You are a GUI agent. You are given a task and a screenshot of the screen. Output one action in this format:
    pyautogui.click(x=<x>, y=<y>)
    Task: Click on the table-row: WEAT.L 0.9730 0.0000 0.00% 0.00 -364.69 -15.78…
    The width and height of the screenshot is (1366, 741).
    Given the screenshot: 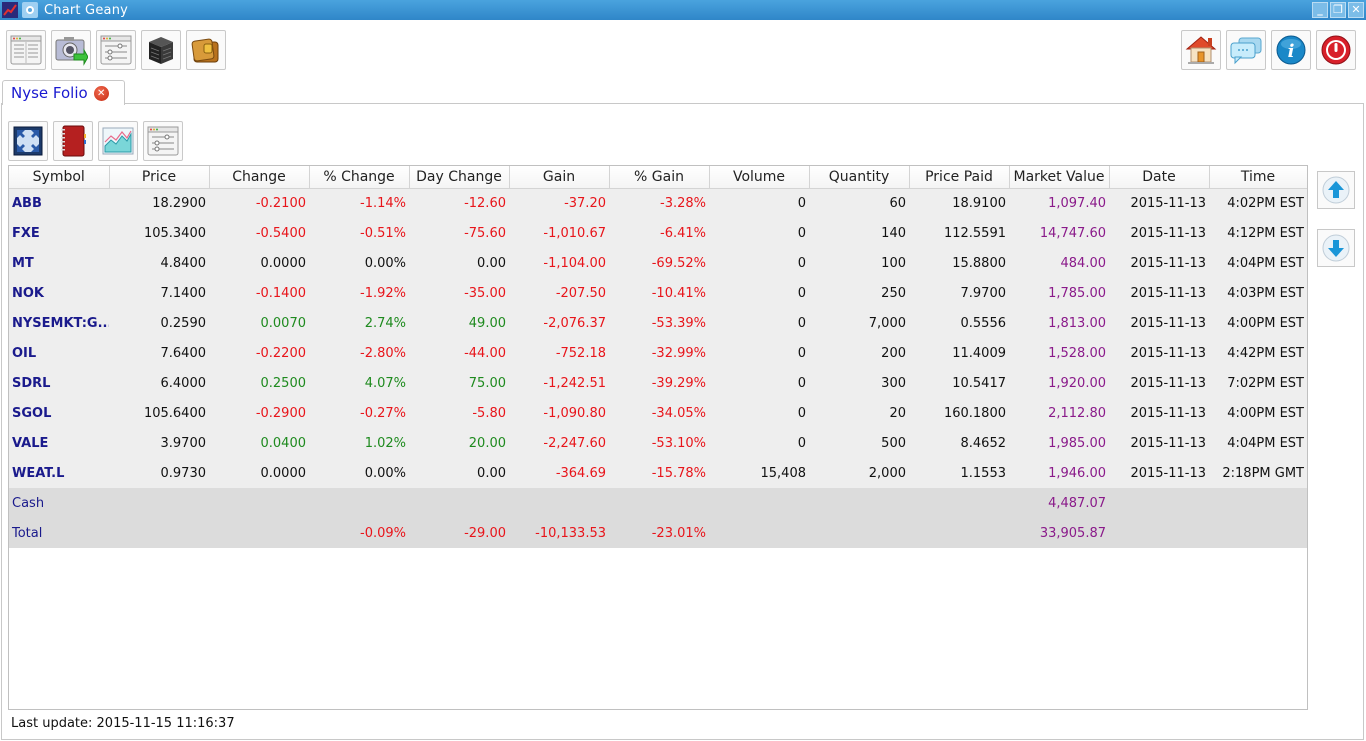 What is the action you would take?
    pyautogui.click(x=658, y=473)
    